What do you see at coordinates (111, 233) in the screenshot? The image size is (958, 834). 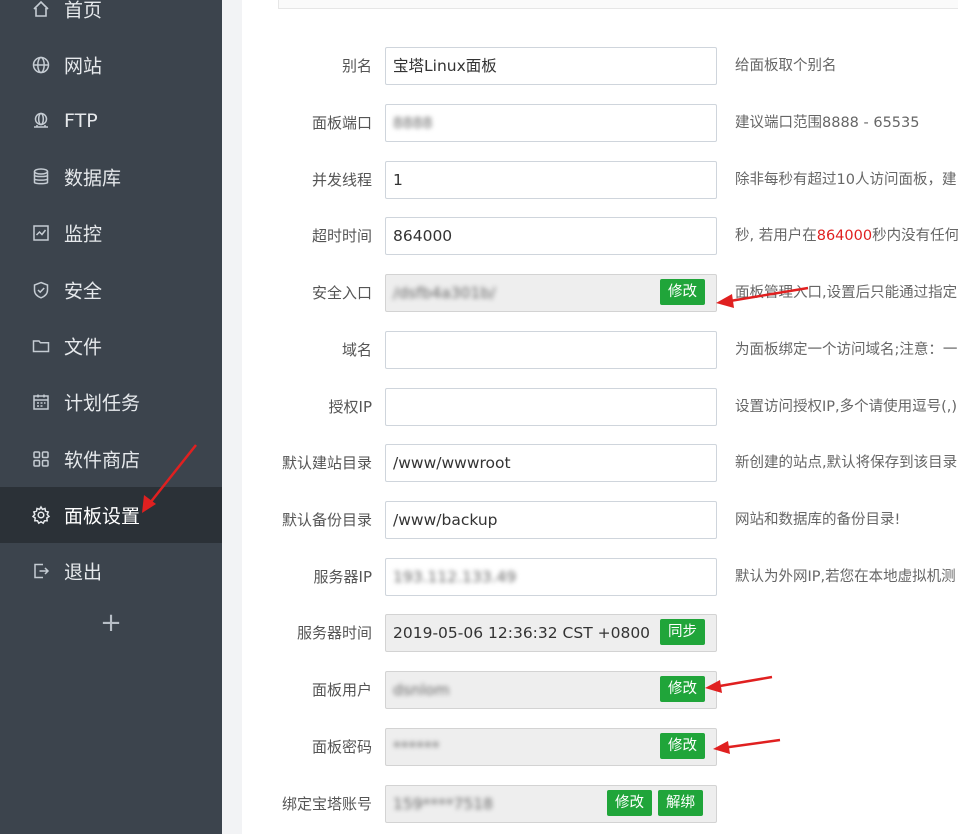 I see `sidebar-item-monitor: 监控` at bounding box center [111, 233].